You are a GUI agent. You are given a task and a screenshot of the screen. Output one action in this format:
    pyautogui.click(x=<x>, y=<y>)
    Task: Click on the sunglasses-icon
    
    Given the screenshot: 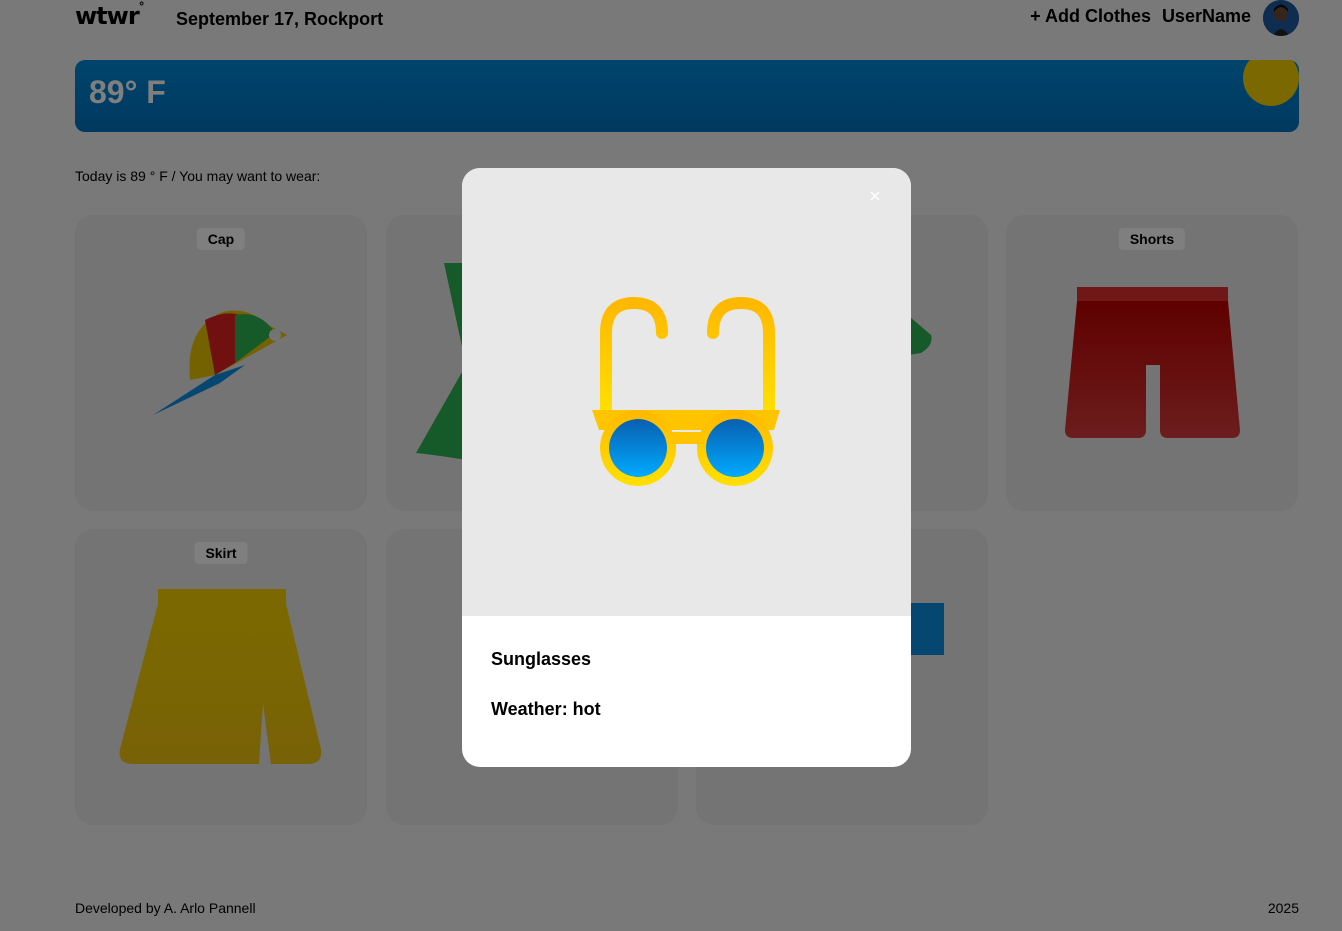 What is the action you would take?
    pyautogui.click(x=686, y=391)
    